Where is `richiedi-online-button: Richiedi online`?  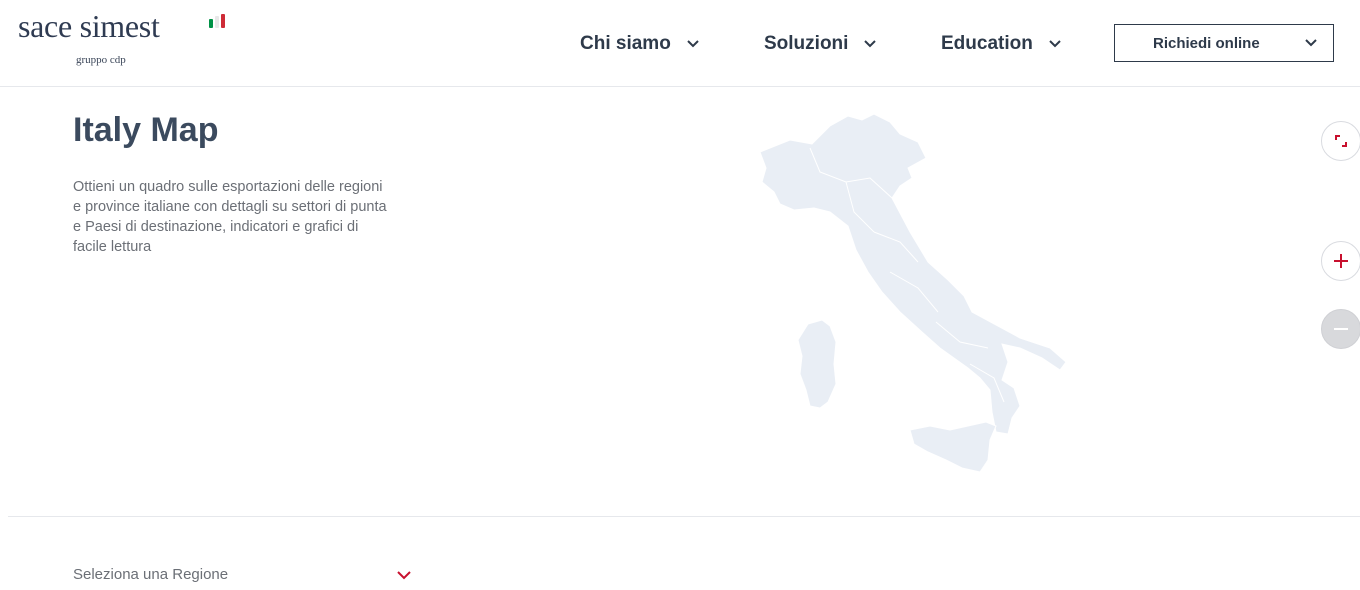 richiedi-online-button: Richiedi online is located at coordinates (1224, 43).